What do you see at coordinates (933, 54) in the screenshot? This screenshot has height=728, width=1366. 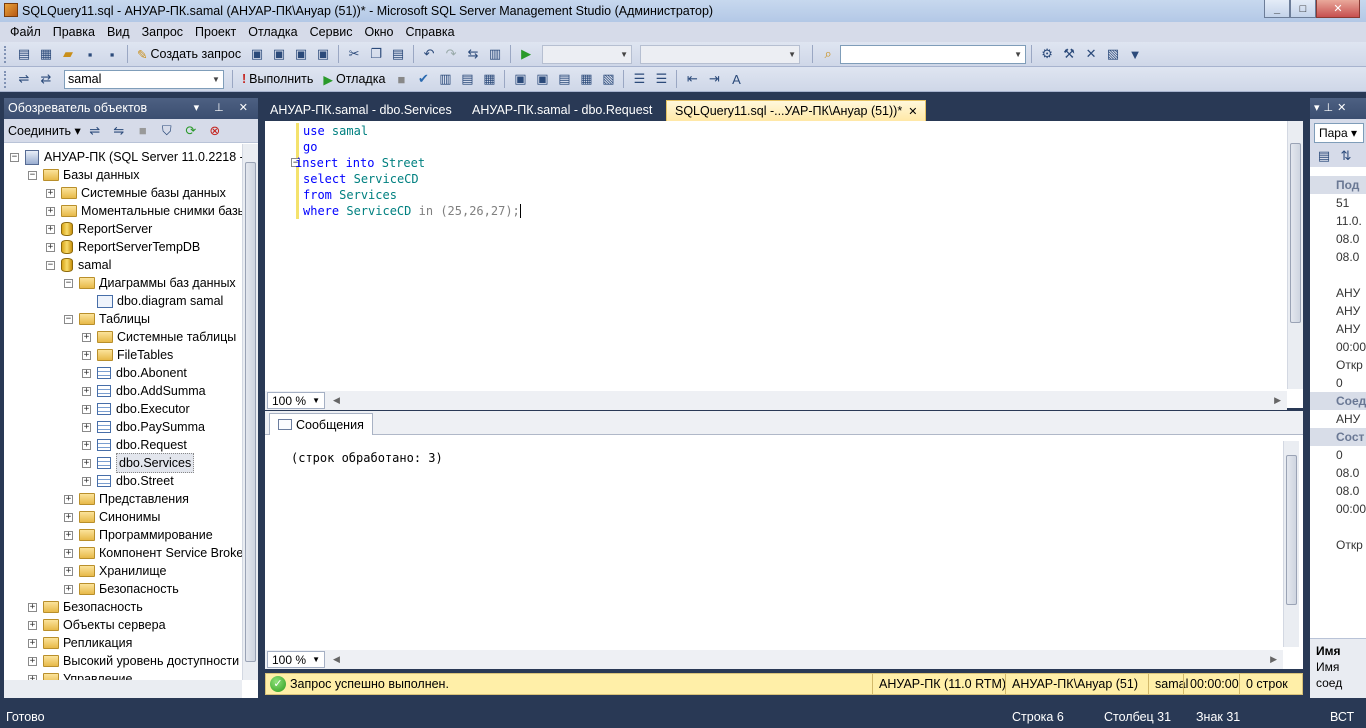 I see `find-combo: ▼` at bounding box center [933, 54].